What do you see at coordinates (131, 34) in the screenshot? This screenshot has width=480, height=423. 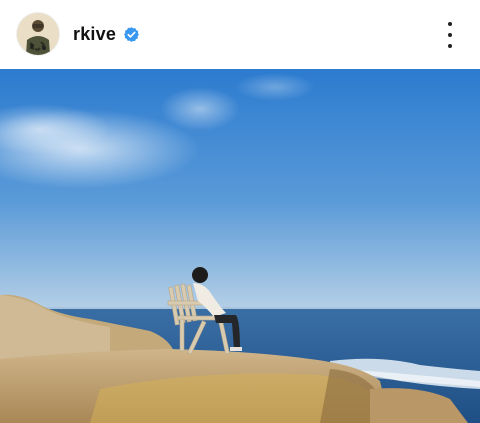 I see `verified-badge-icon` at bounding box center [131, 34].